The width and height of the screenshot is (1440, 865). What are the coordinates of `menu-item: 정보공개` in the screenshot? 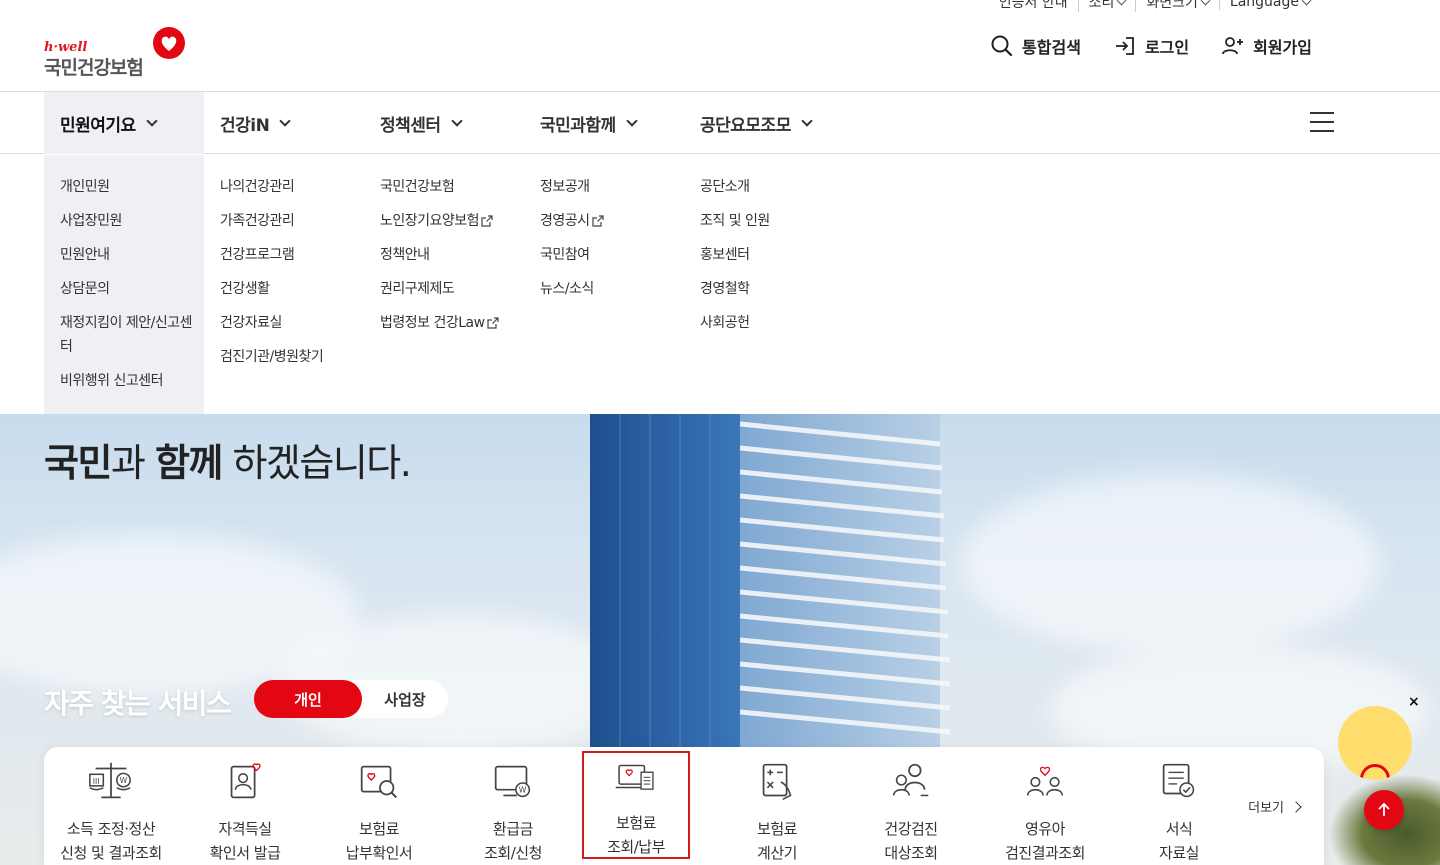 It's located at (604, 187).